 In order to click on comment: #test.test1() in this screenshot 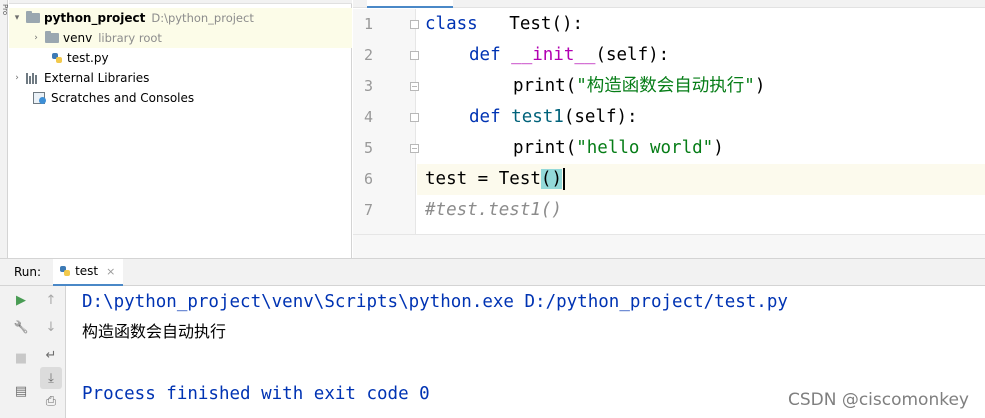, I will do `click(493, 210)`.